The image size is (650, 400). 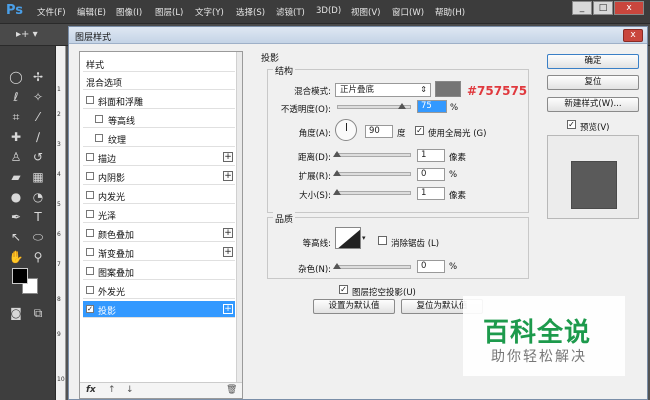 What do you see at coordinates (346, 130) in the screenshot?
I see `angle-dial` at bounding box center [346, 130].